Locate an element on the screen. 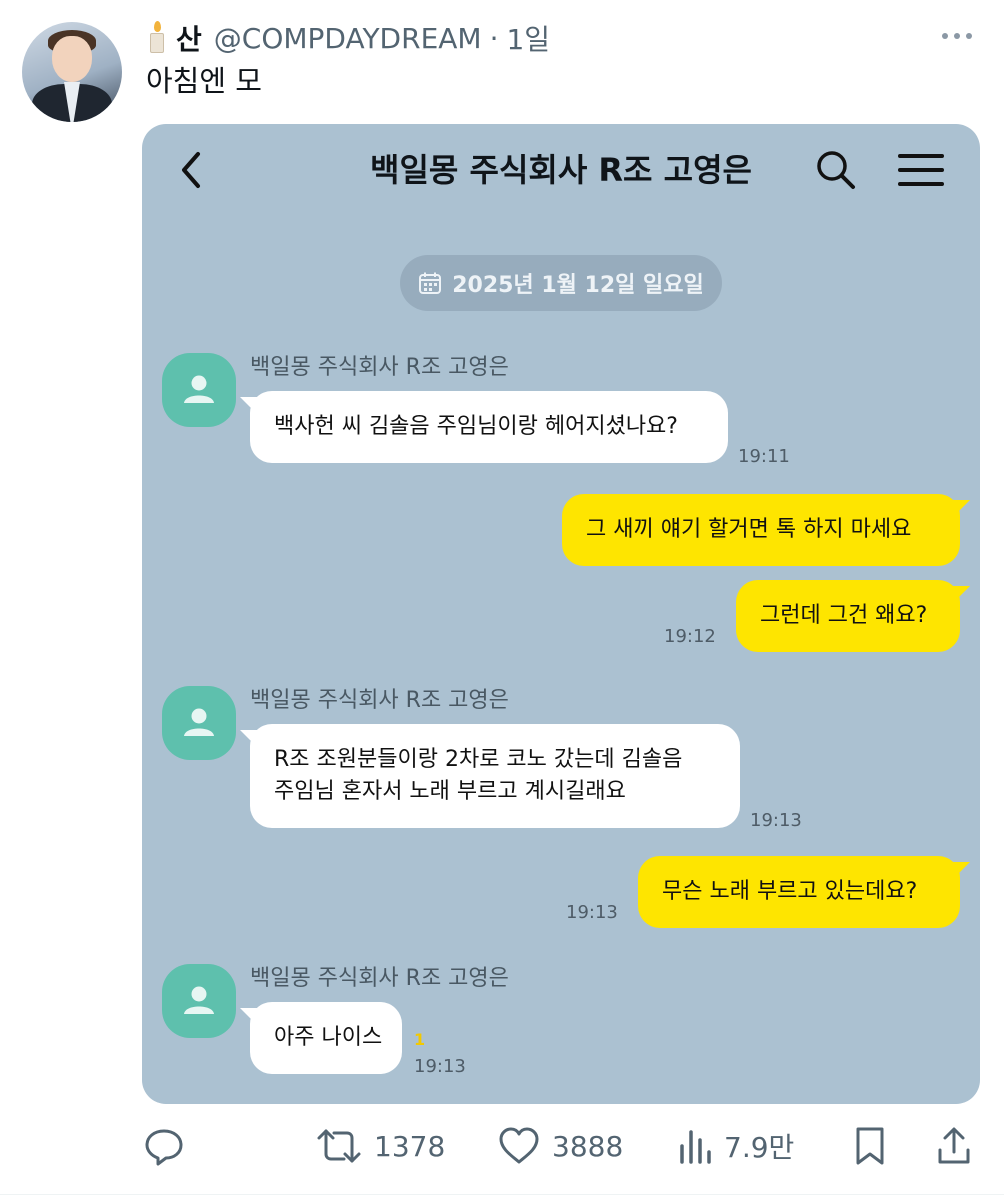 The width and height of the screenshot is (1004, 1200). like-button: 3888 is located at coordinates (560, 1146).